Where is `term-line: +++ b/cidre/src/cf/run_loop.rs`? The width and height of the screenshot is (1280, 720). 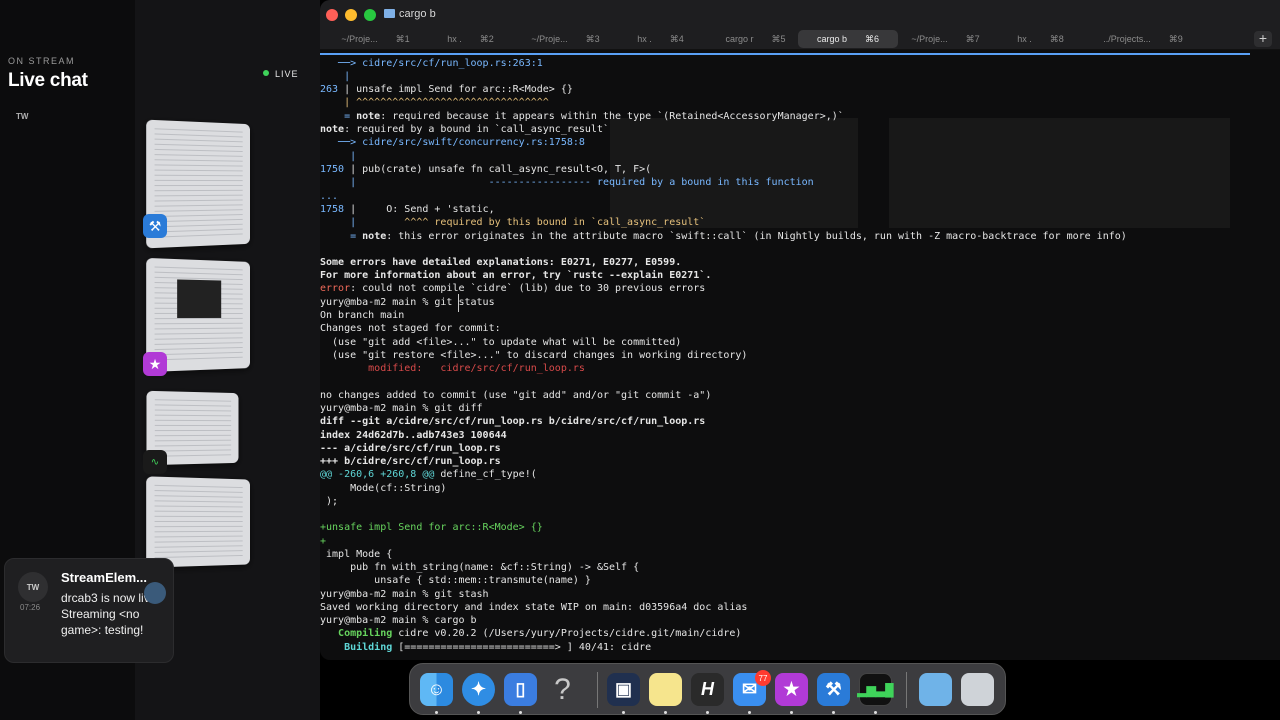
term-line: +++ b/cidre/src/cf/run_loop.rs is located at coordinates (410, 461).